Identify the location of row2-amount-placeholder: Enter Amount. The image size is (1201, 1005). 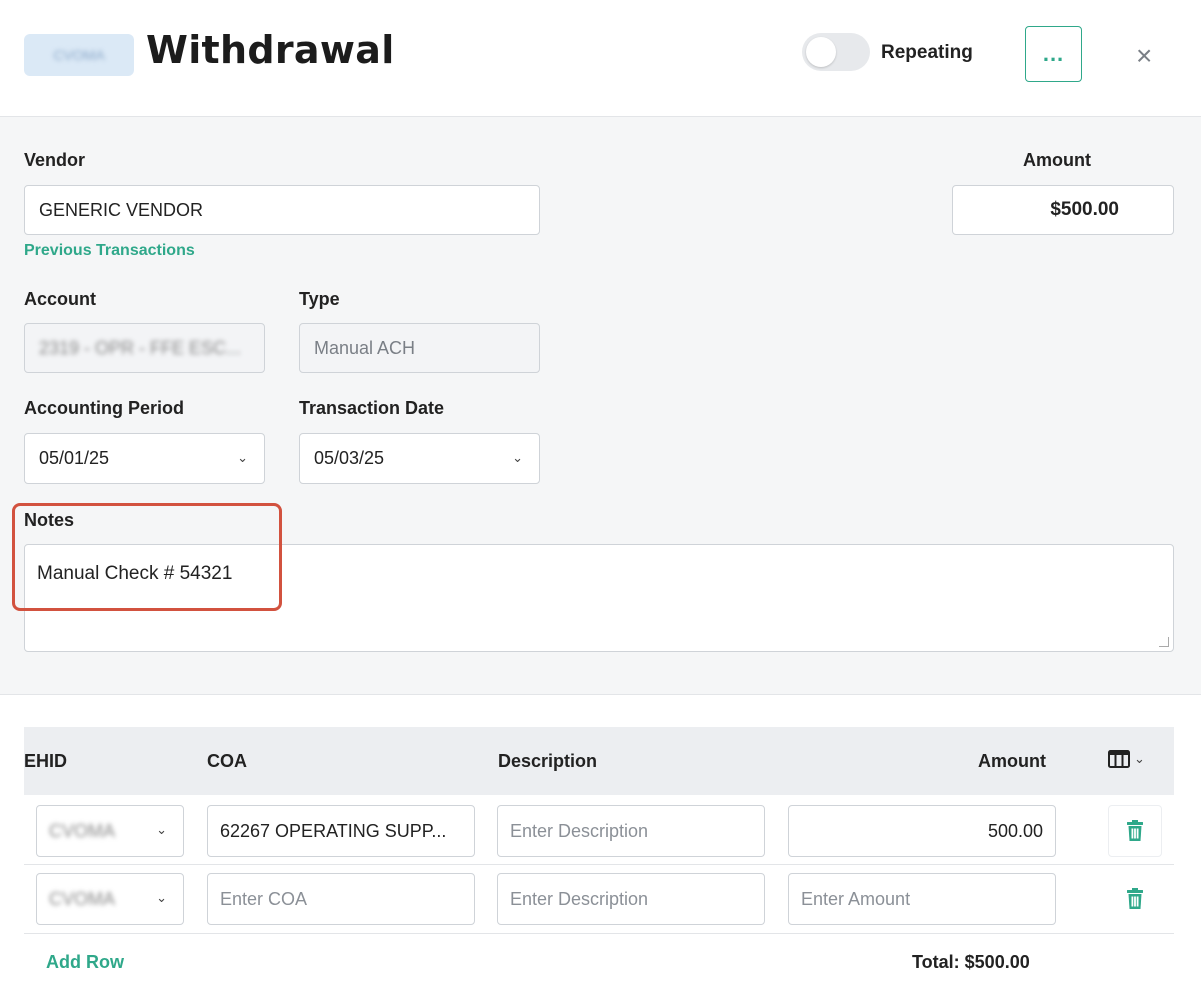
(856, 898).